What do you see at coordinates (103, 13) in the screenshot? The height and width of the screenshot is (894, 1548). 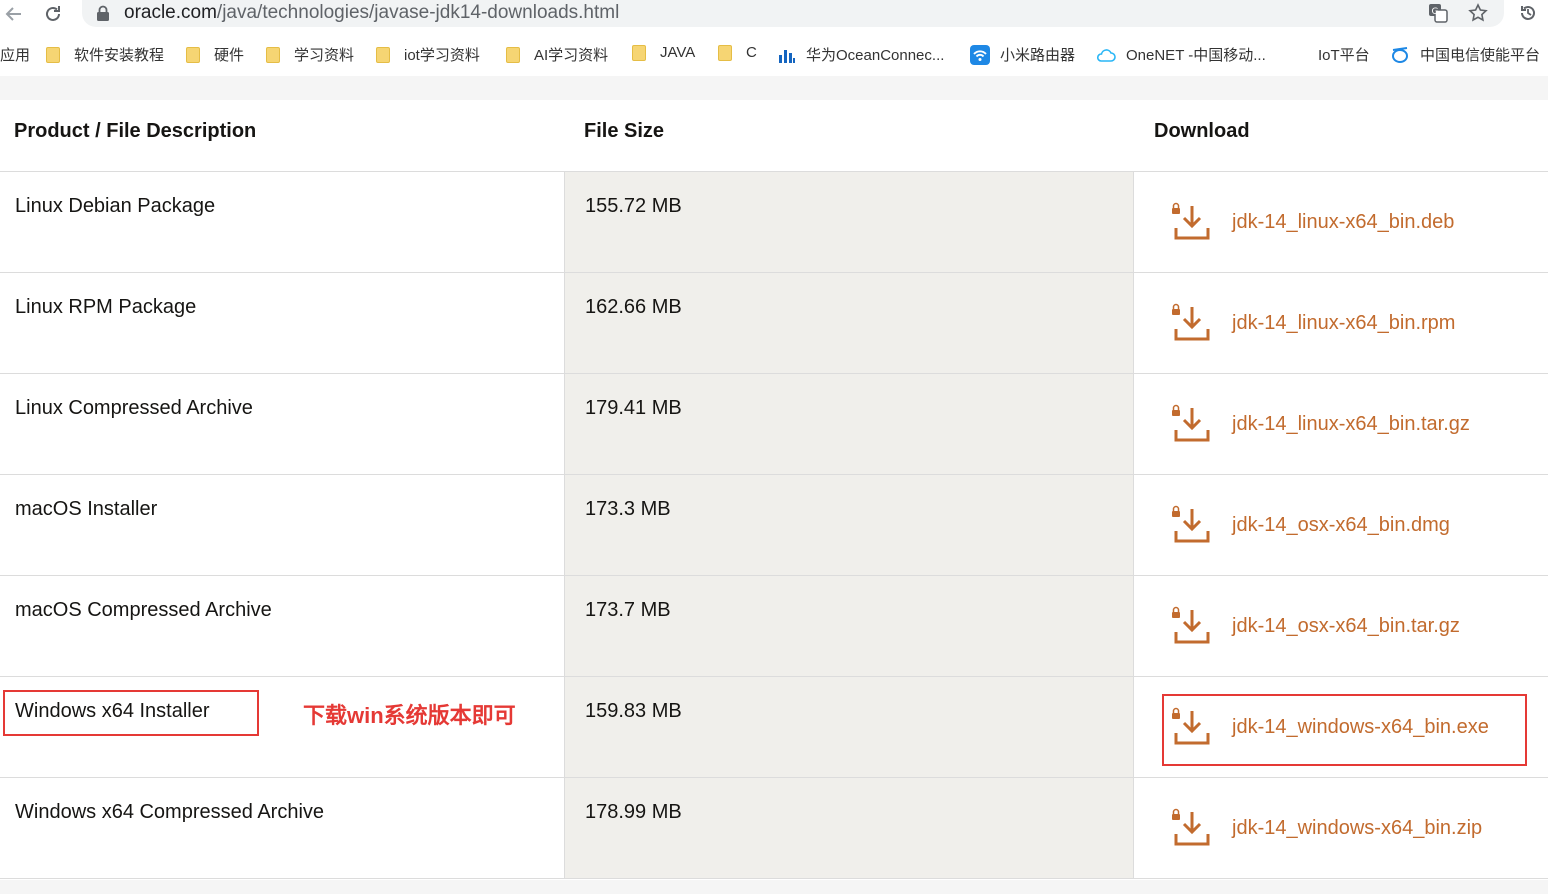 I see `lock-icon` at bounding box center [103, 13].